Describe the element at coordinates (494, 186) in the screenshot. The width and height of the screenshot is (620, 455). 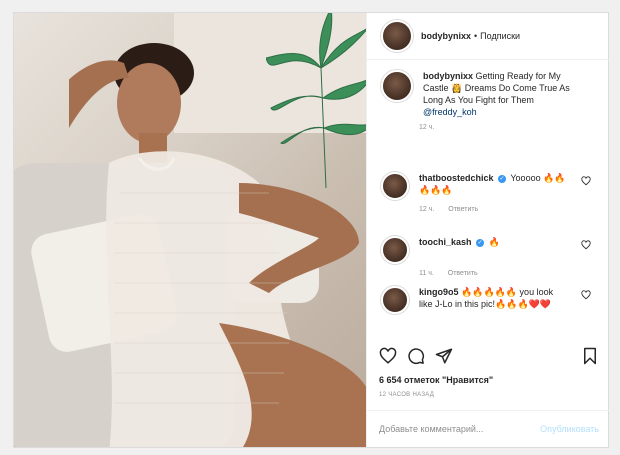
I see `comment-text-block: thatboostedchick ✓ Yooooo 🔥🔥🔥🔥🔥` at that location.